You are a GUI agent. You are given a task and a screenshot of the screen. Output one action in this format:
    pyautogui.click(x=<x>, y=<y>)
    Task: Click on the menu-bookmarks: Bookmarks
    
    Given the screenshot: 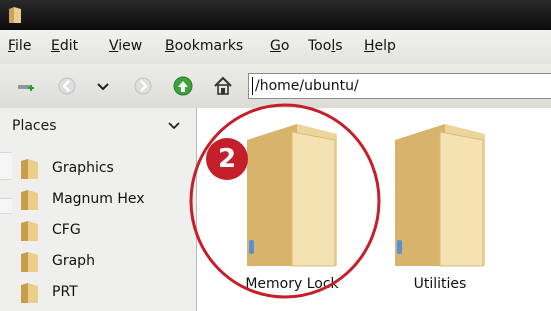 What is the action you would take?
    pyautogui.click(x=204, y=46)
    